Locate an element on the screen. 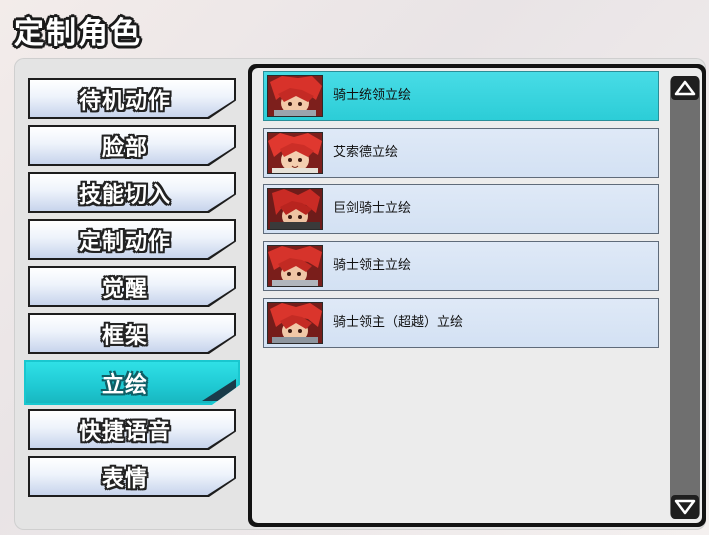  scroll-down-button is located at coordinates (685, 507).